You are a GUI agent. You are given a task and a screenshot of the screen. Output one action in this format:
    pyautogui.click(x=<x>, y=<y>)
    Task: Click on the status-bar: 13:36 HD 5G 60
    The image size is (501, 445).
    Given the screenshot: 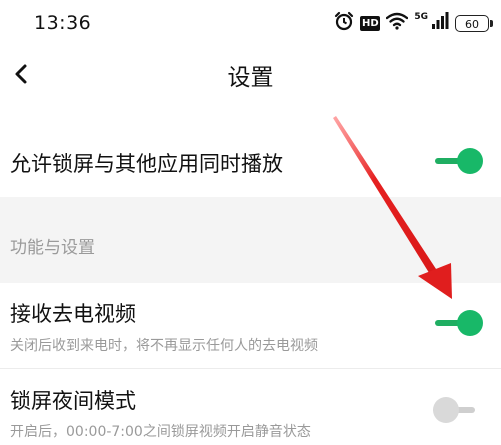 What is the action you would take?
    pyautogui.click(x=250, y=24)
    